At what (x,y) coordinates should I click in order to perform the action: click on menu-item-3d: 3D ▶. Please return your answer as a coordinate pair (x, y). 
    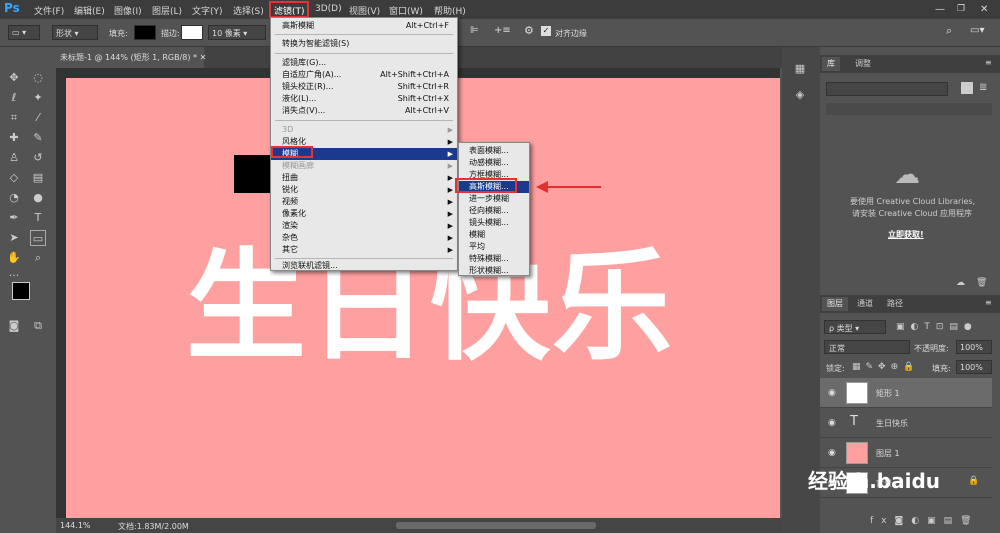
    Looking at the image, I should click on (364, 130).